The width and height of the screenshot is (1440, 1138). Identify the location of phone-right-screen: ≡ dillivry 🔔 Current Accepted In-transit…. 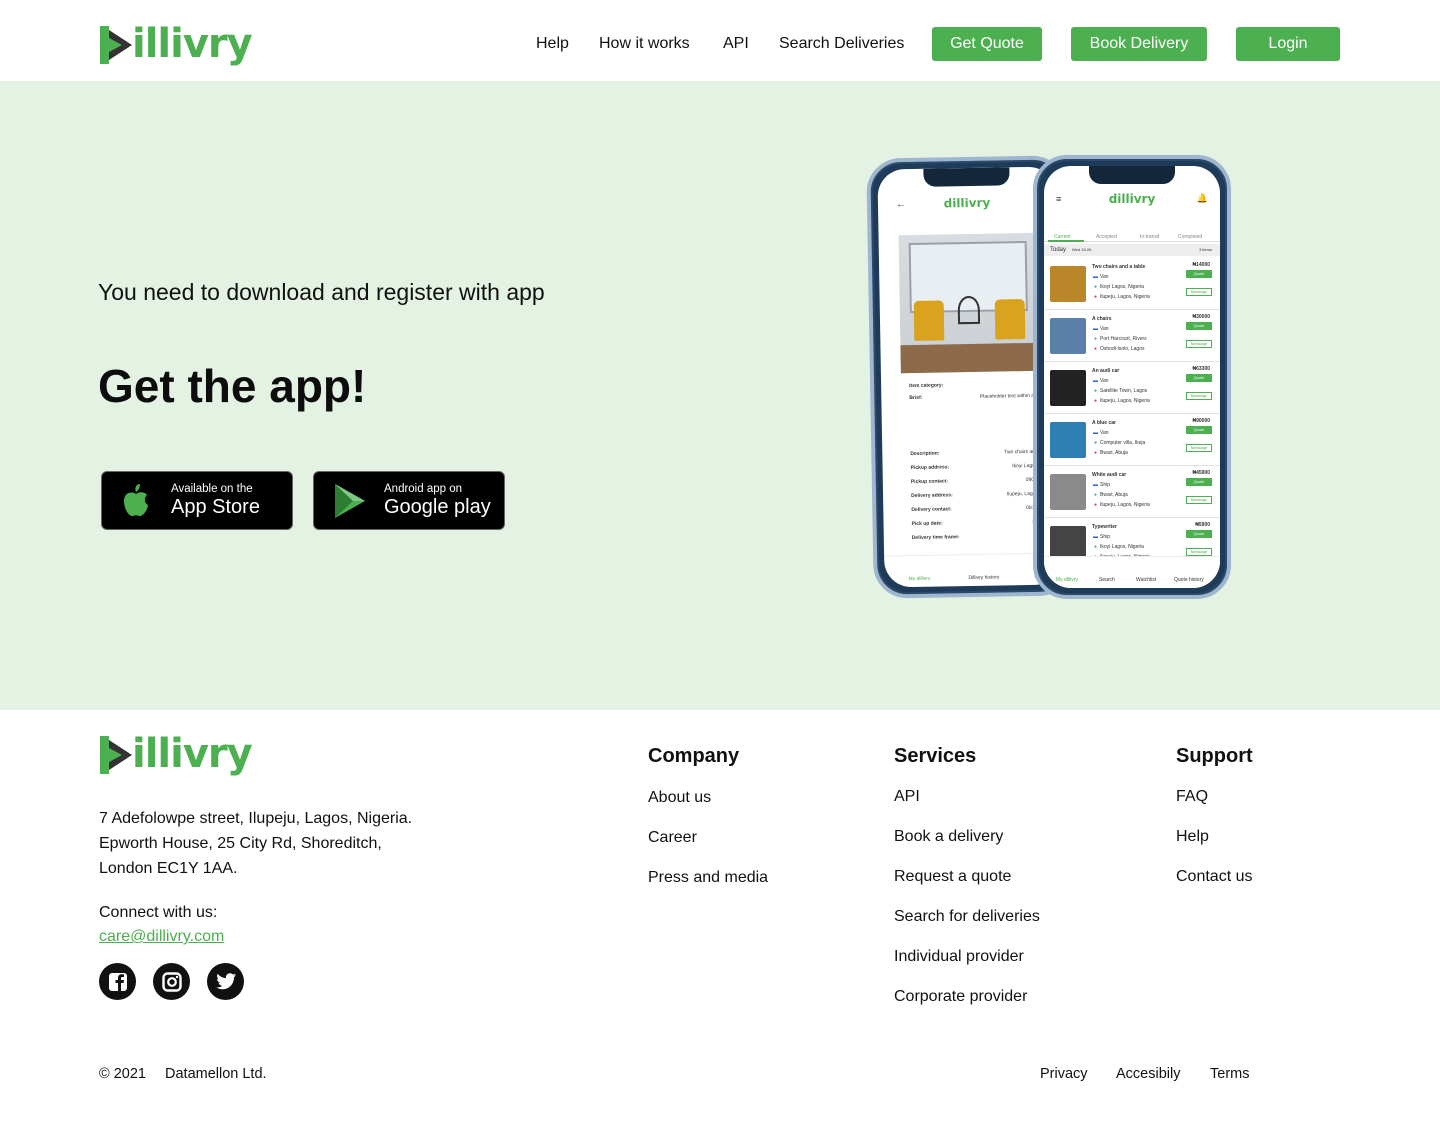
(1132, 377).